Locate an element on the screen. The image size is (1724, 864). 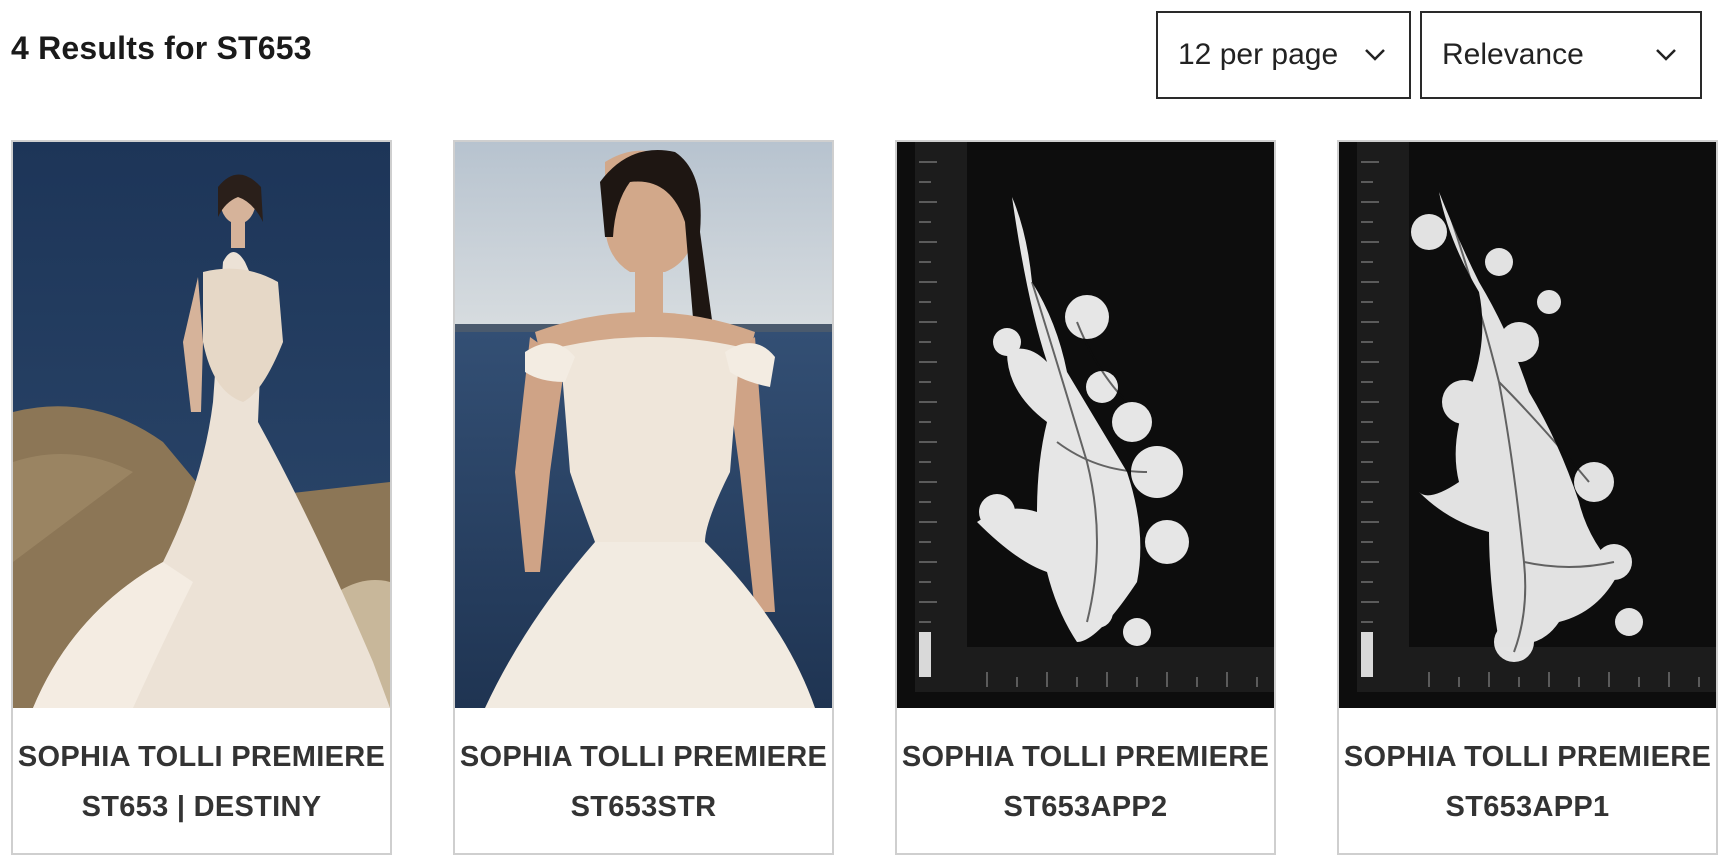
sort-select: Relevance is located at coordinates (1561, 55).